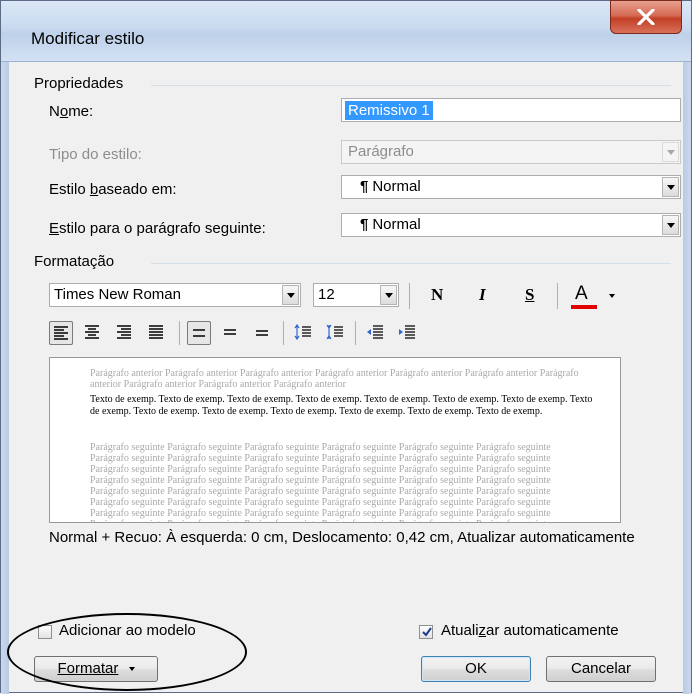 Image resolution: width=692 pixels, height=694 pixels. What do you see at coordinates (346, 31) in the screenshot?
I see `title-bar: Modificar estilo` at bounding box center [346, 31].